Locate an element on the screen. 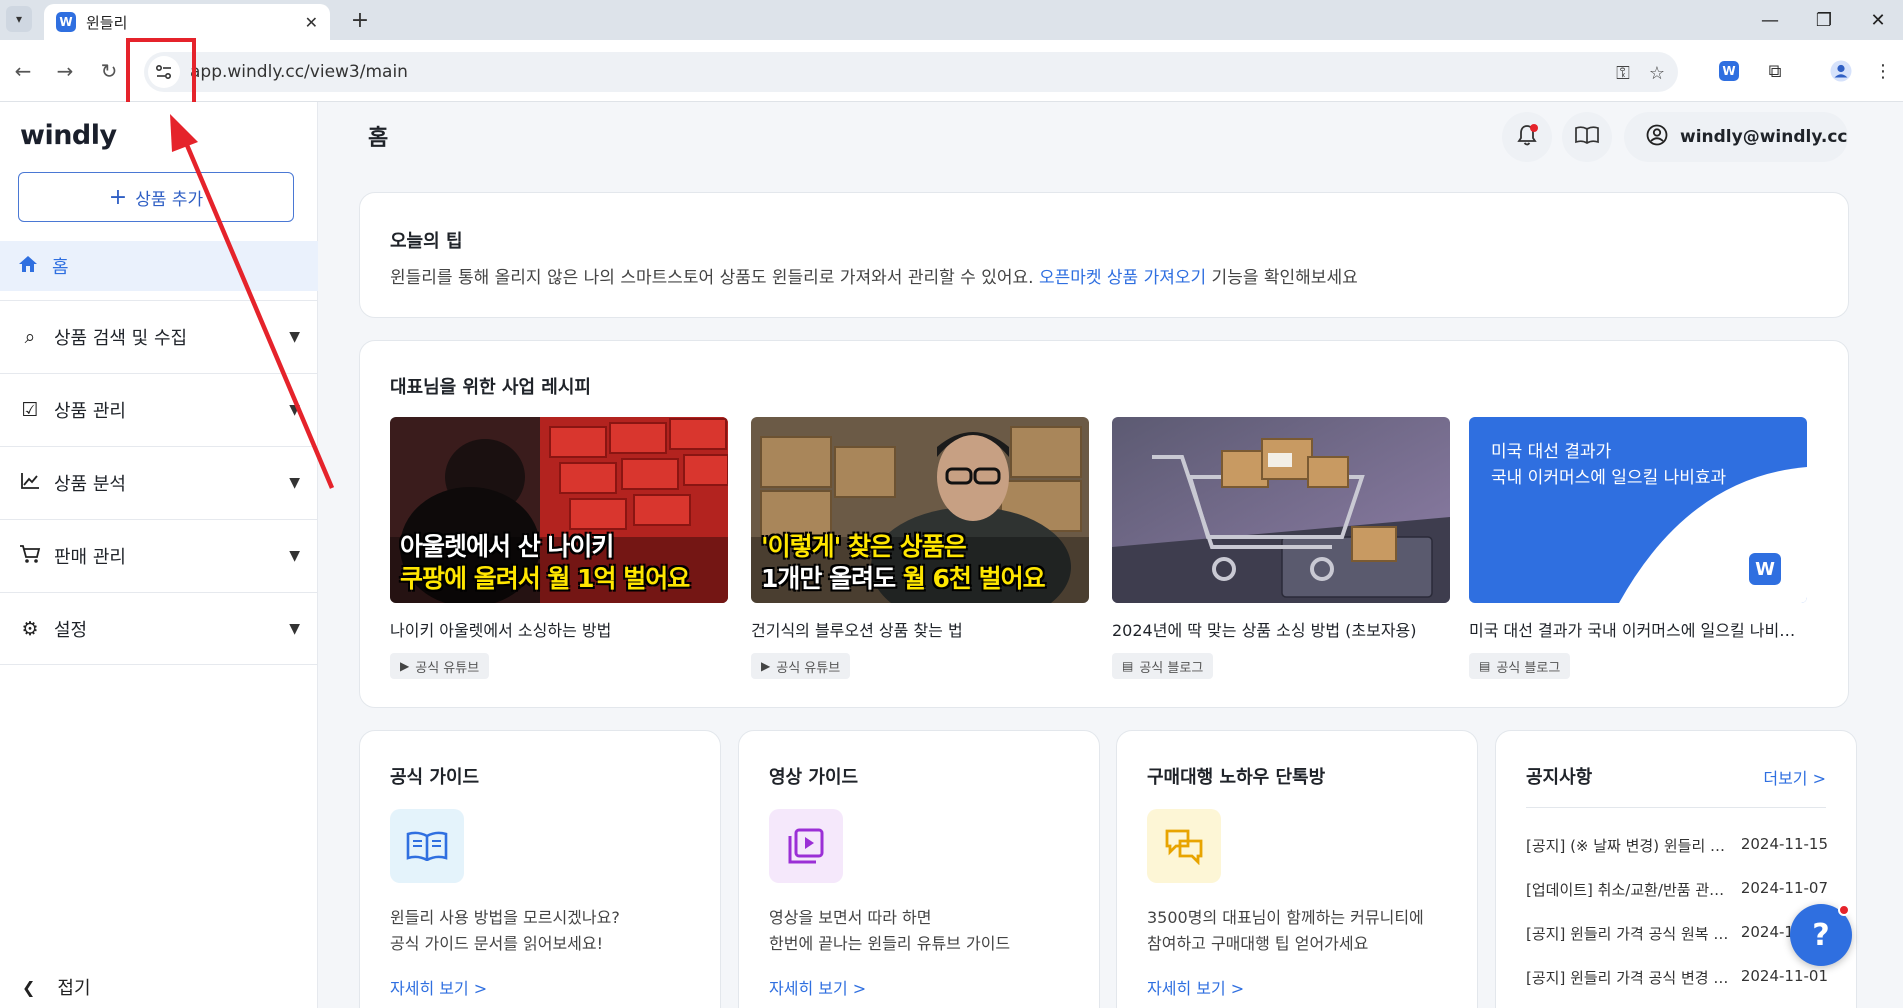  guide-description: 3500명의 대표님이 함께하는 커뮤니티에 참여하고 구매대행 팁 얻어가세요 is located at coordinates (1285, 930).